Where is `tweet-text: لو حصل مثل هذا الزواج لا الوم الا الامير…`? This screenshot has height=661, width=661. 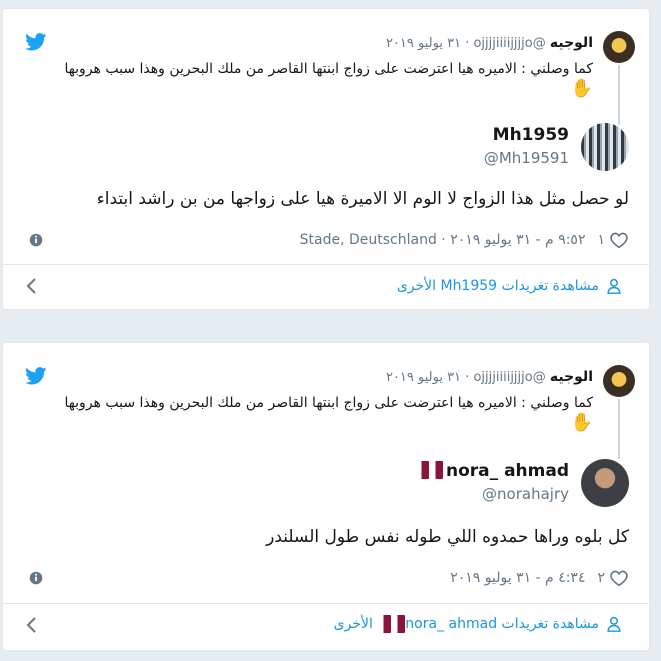 tweet-text: لو حصل مثل هذا الزواج لا الوم الا الامير… is located at coordinates (362, 199).